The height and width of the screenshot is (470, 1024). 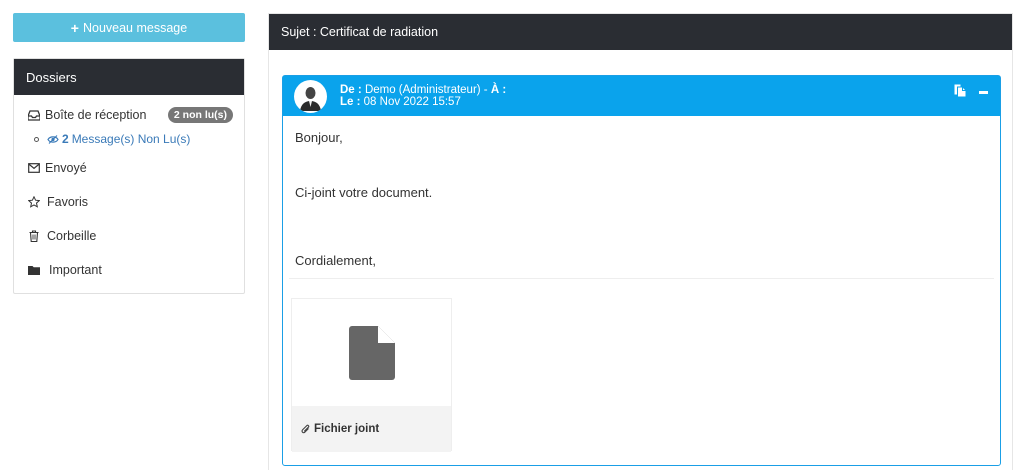 I want to click on date-label: Le :, so click(x=350, y=102).